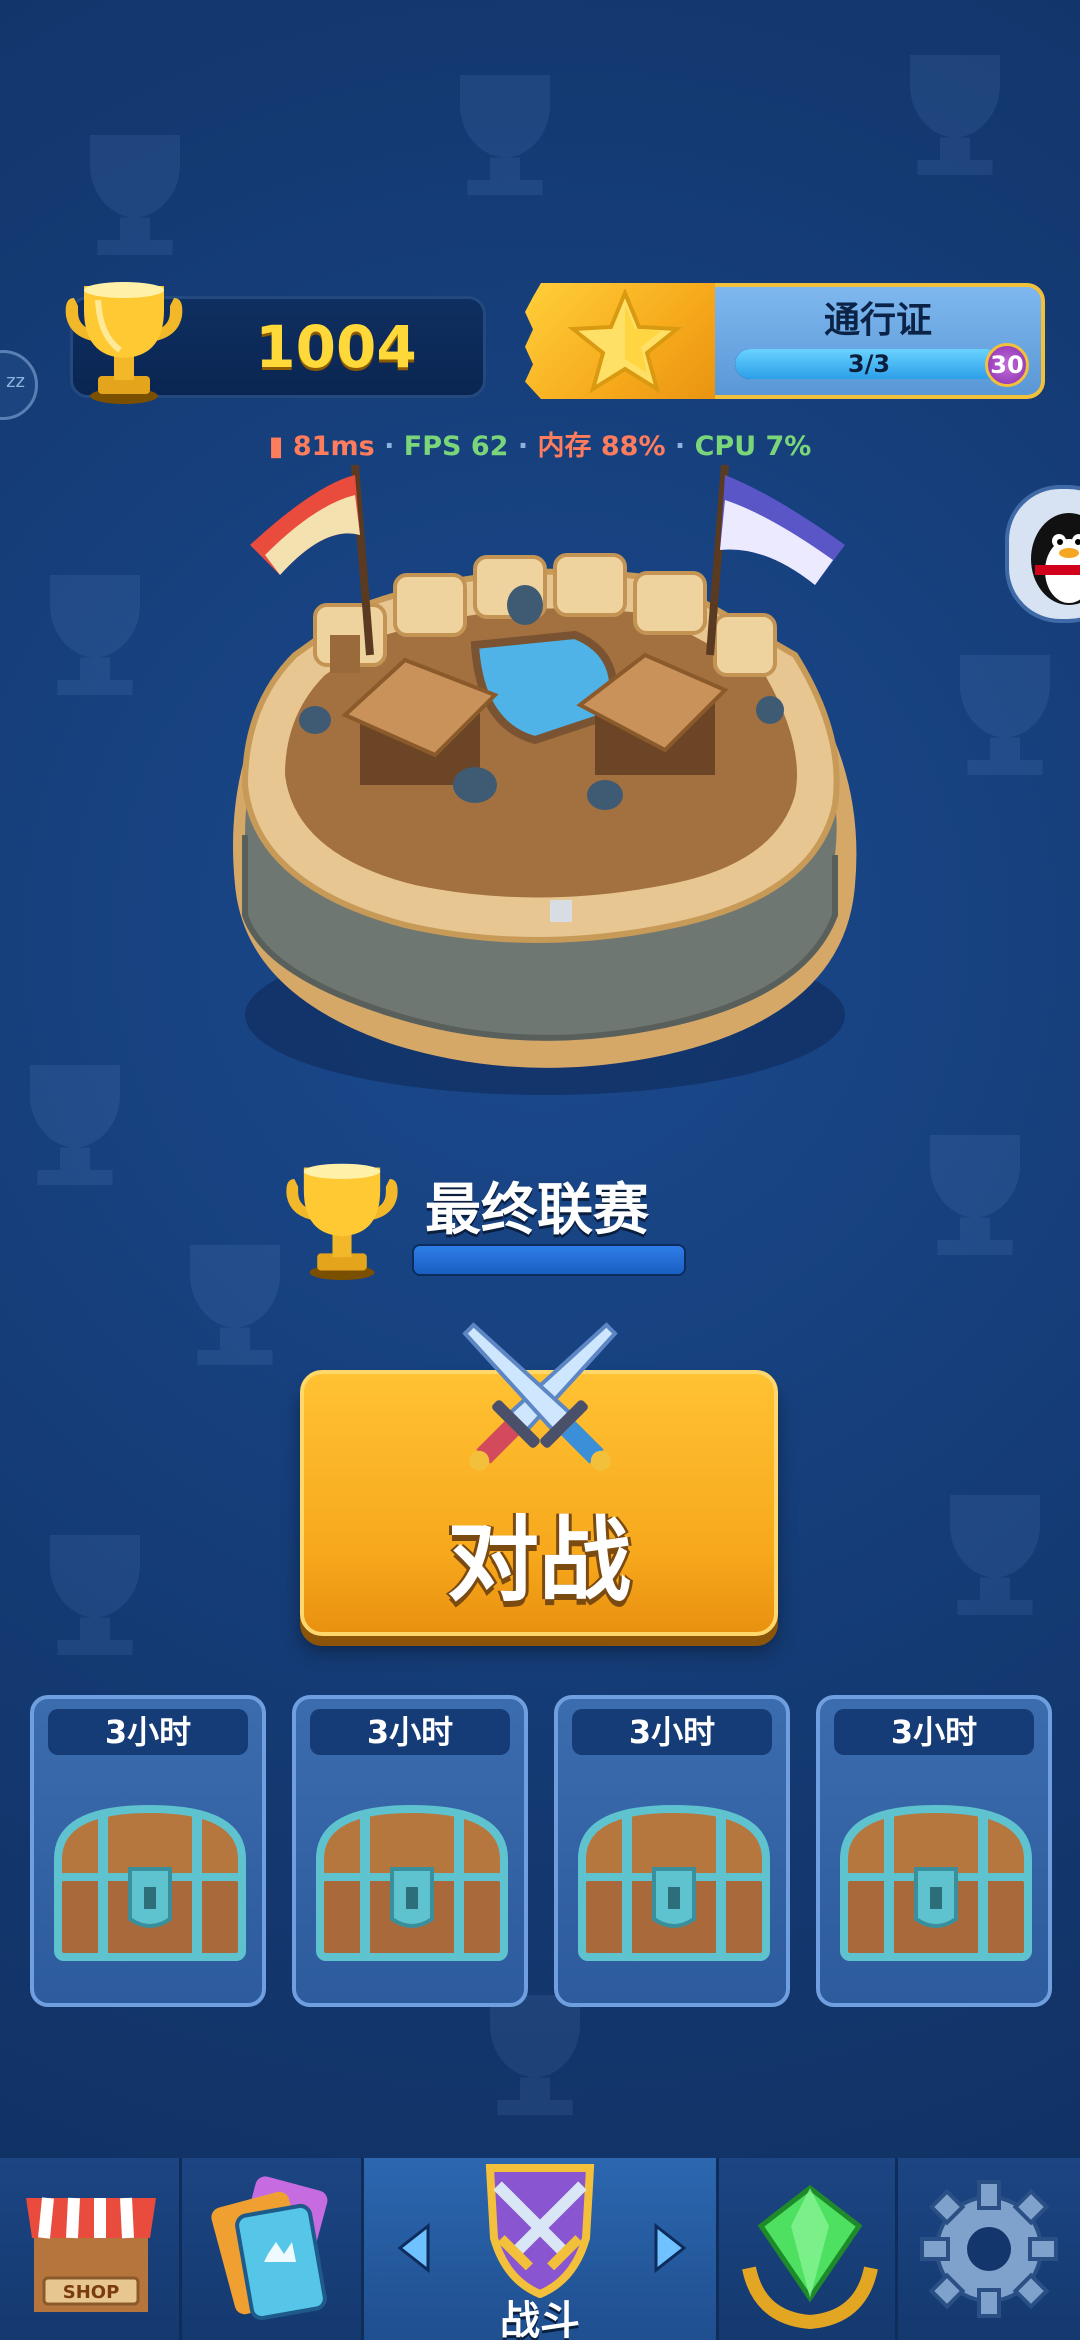 This screenshot has width=1080, height=2340. What do you see at coordinates (269, 2248) in the screenshot?
I see `cards-icon` at bounding box center [269, 2248].